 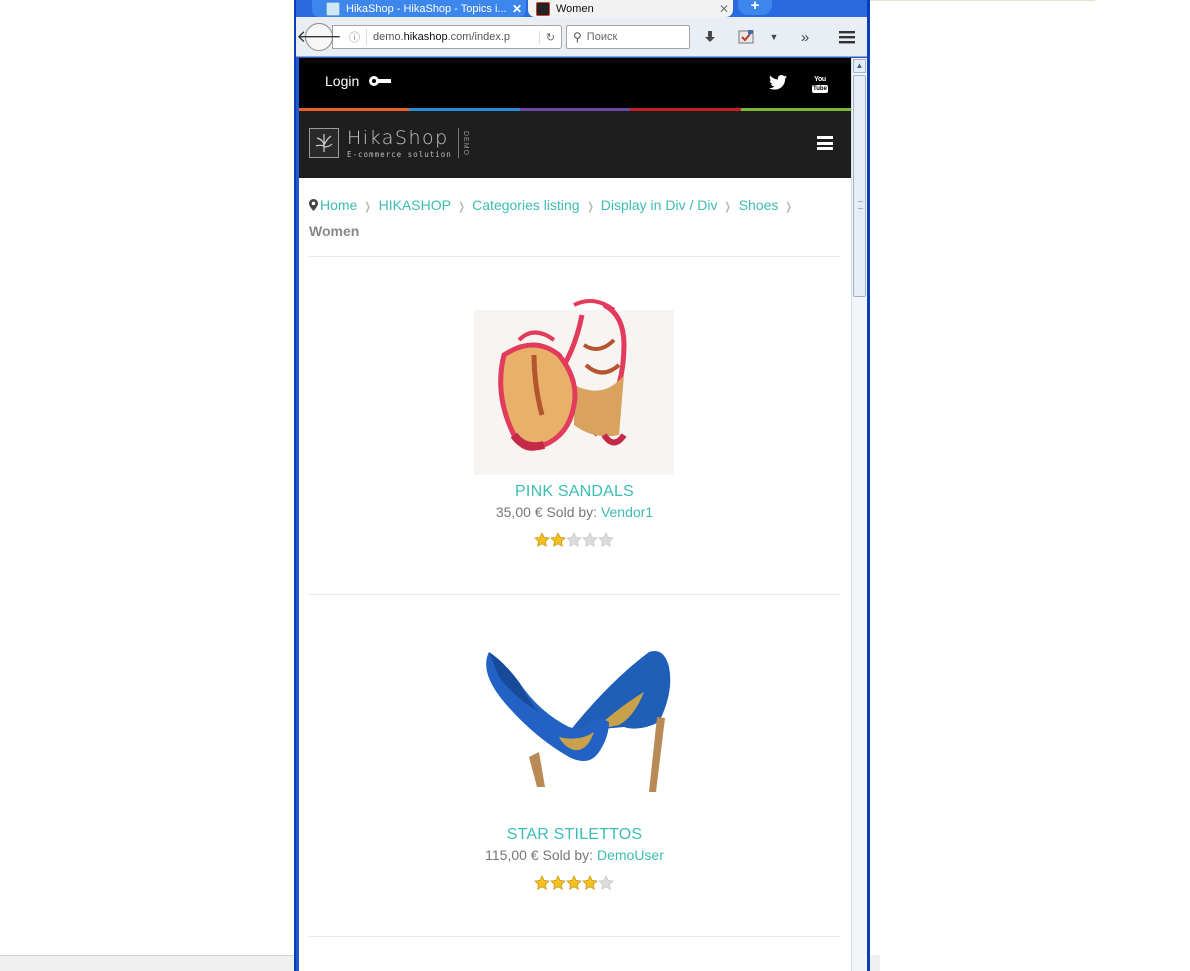 What do you see at coordinates (602, 37) in the screenshot?
I see `search-placeholder: Поиск` at bounding box center [602, 37].